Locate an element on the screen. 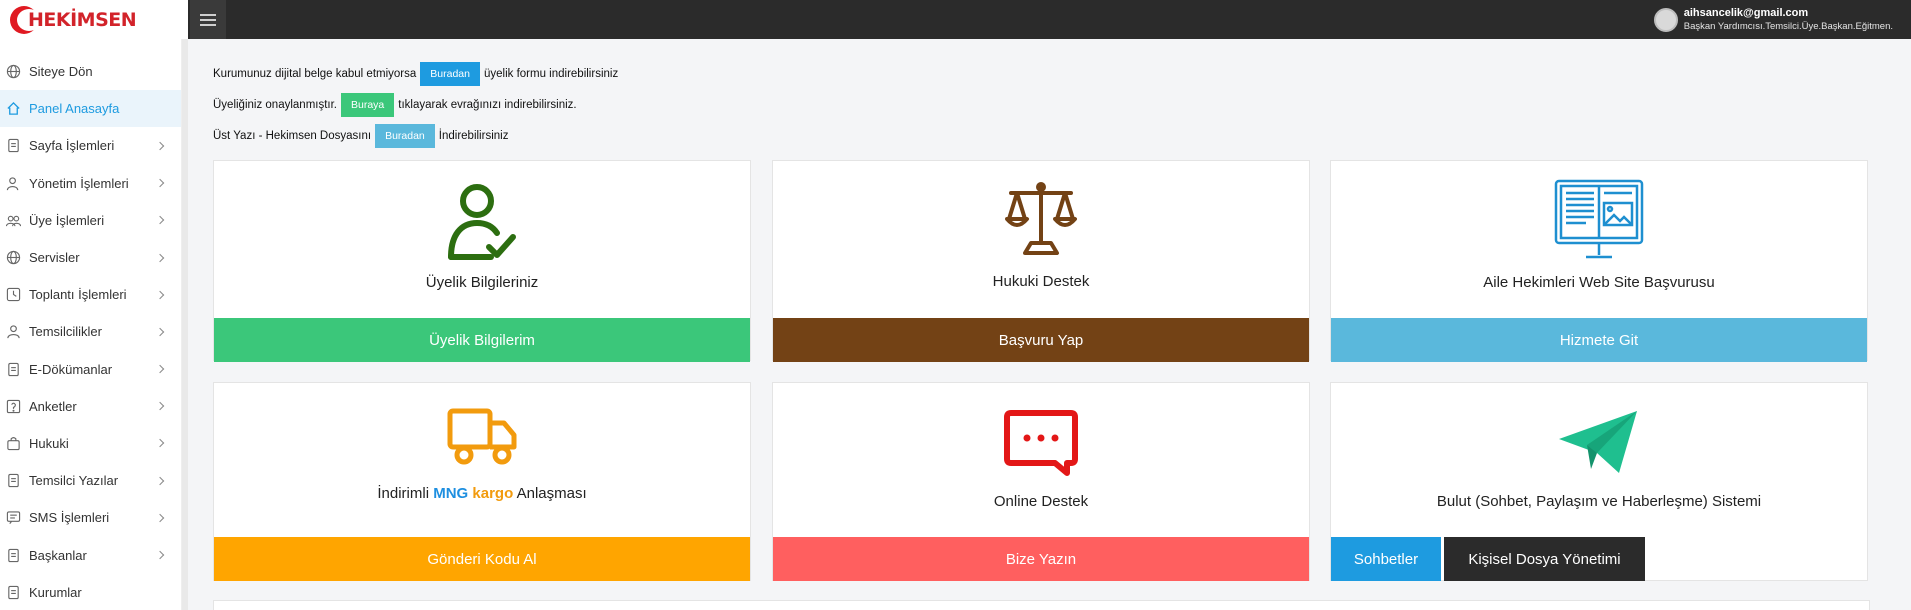 The image size is (1911, 610). get-shipping-code-button: Gönderi Kodu Al is located at coordinates (482, 559).